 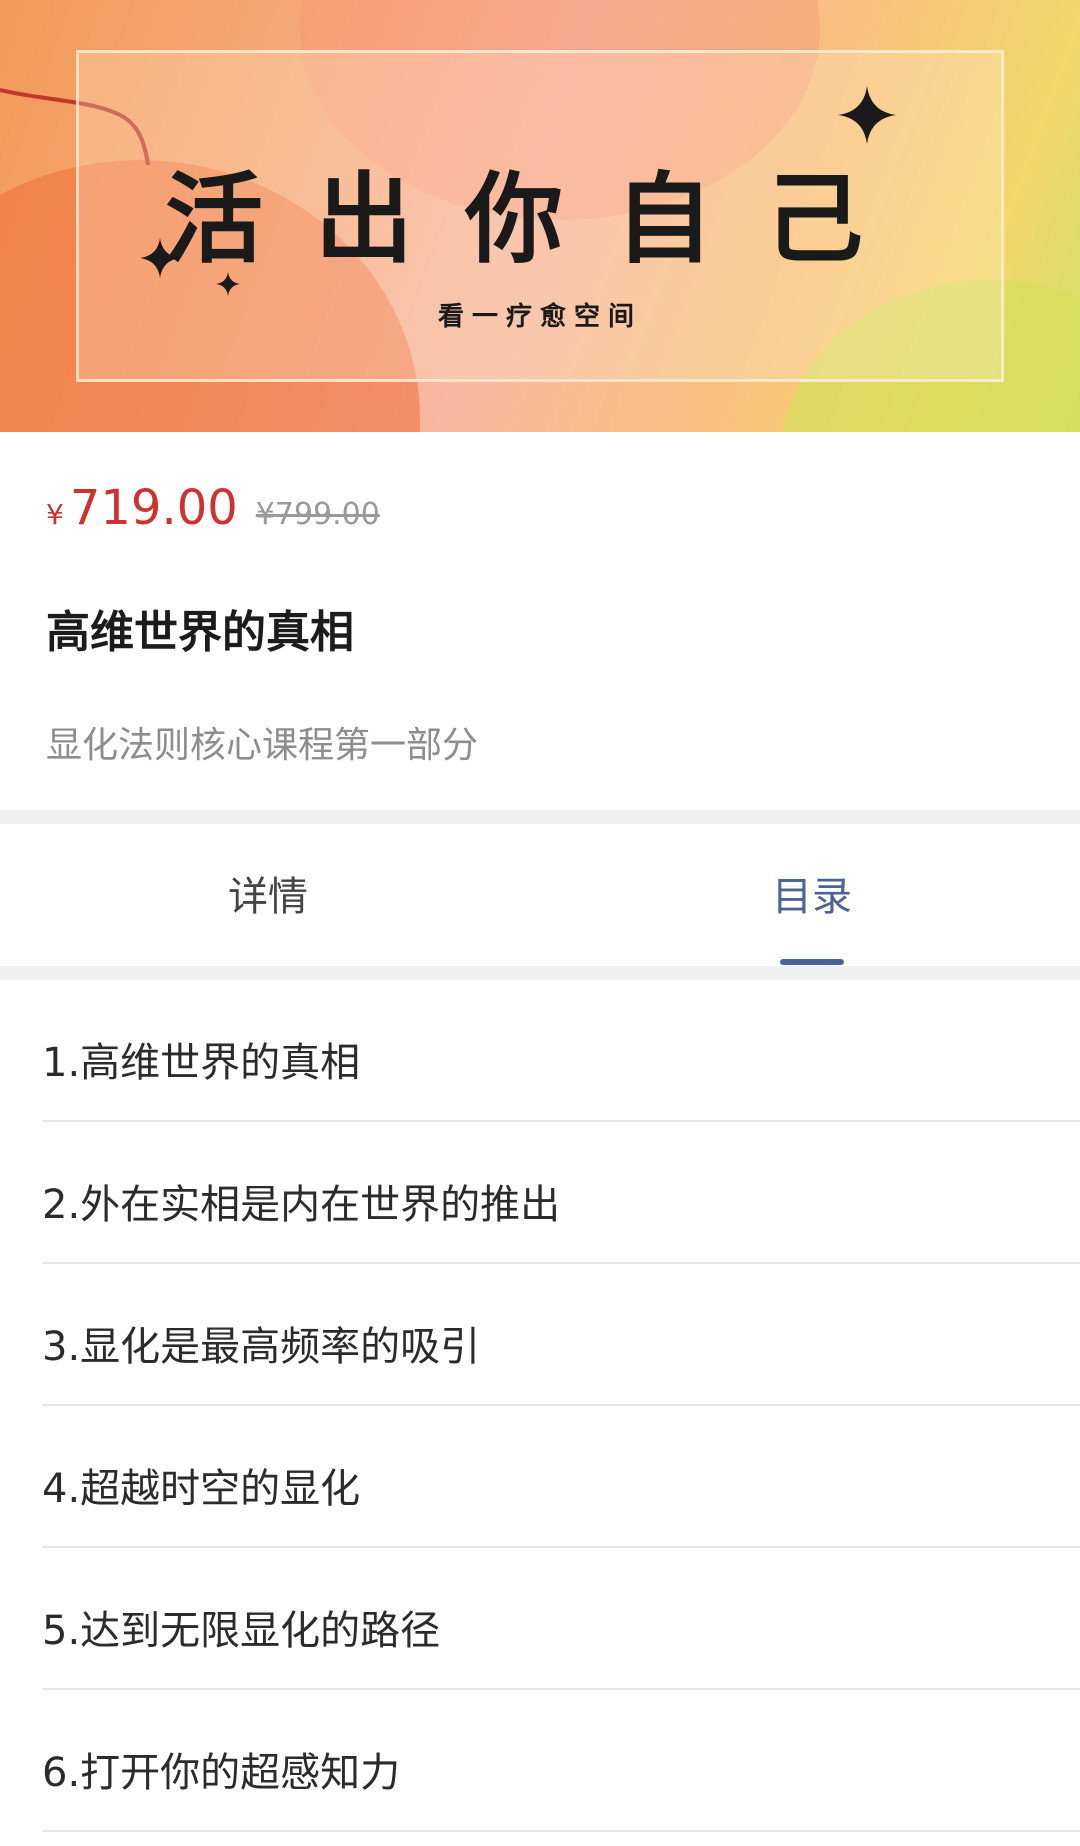 I want to click on list-item: 5.达到无限显化的路径, so click(x=561, y=1619).